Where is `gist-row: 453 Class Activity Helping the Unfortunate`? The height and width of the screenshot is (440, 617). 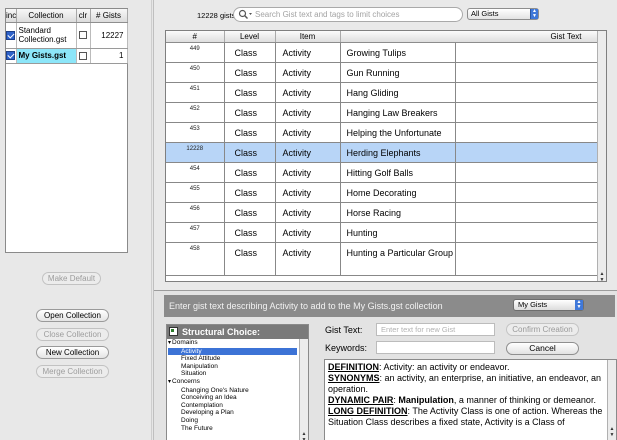 gist-row: 453 Class Activity Helping the Unfortunate is located at coordinates (385, 132).